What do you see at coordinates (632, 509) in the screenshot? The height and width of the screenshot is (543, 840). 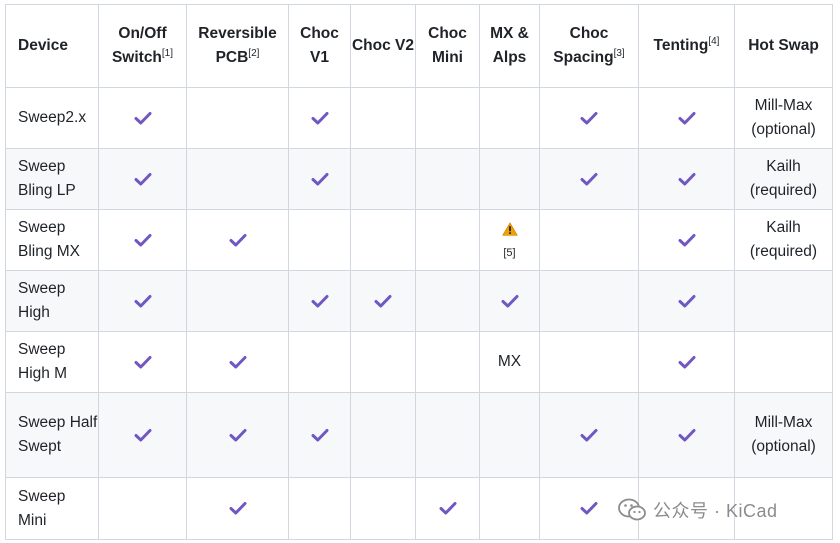 I see `wechat-icon` at bounding box center [632, 509].